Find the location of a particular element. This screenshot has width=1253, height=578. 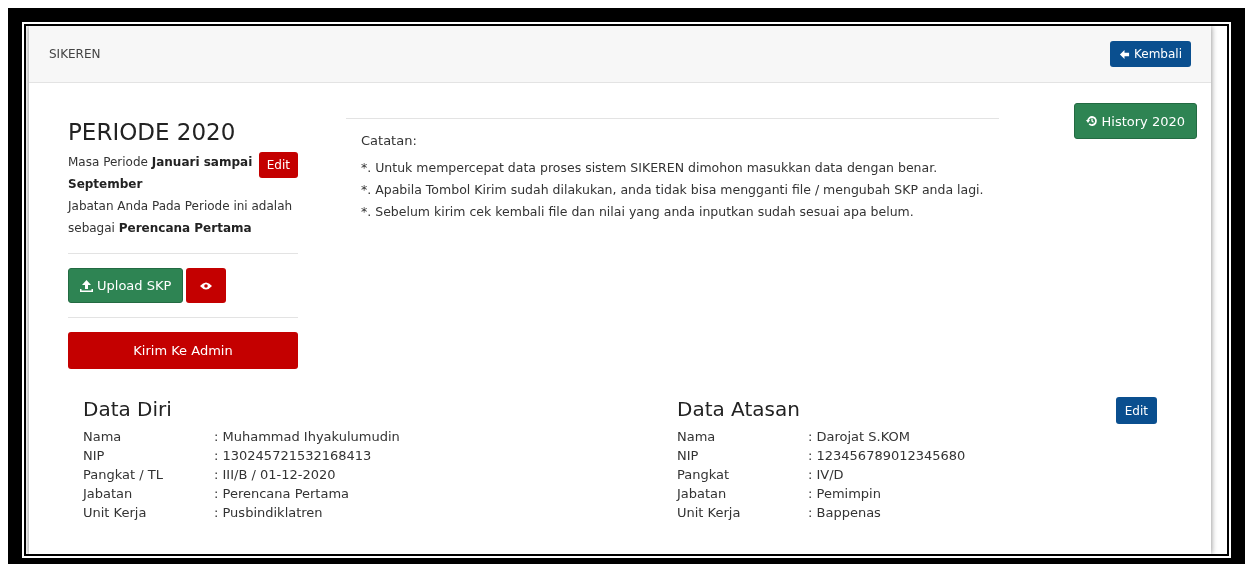

arrow-left-icon is located at coordinates (1124, 54).